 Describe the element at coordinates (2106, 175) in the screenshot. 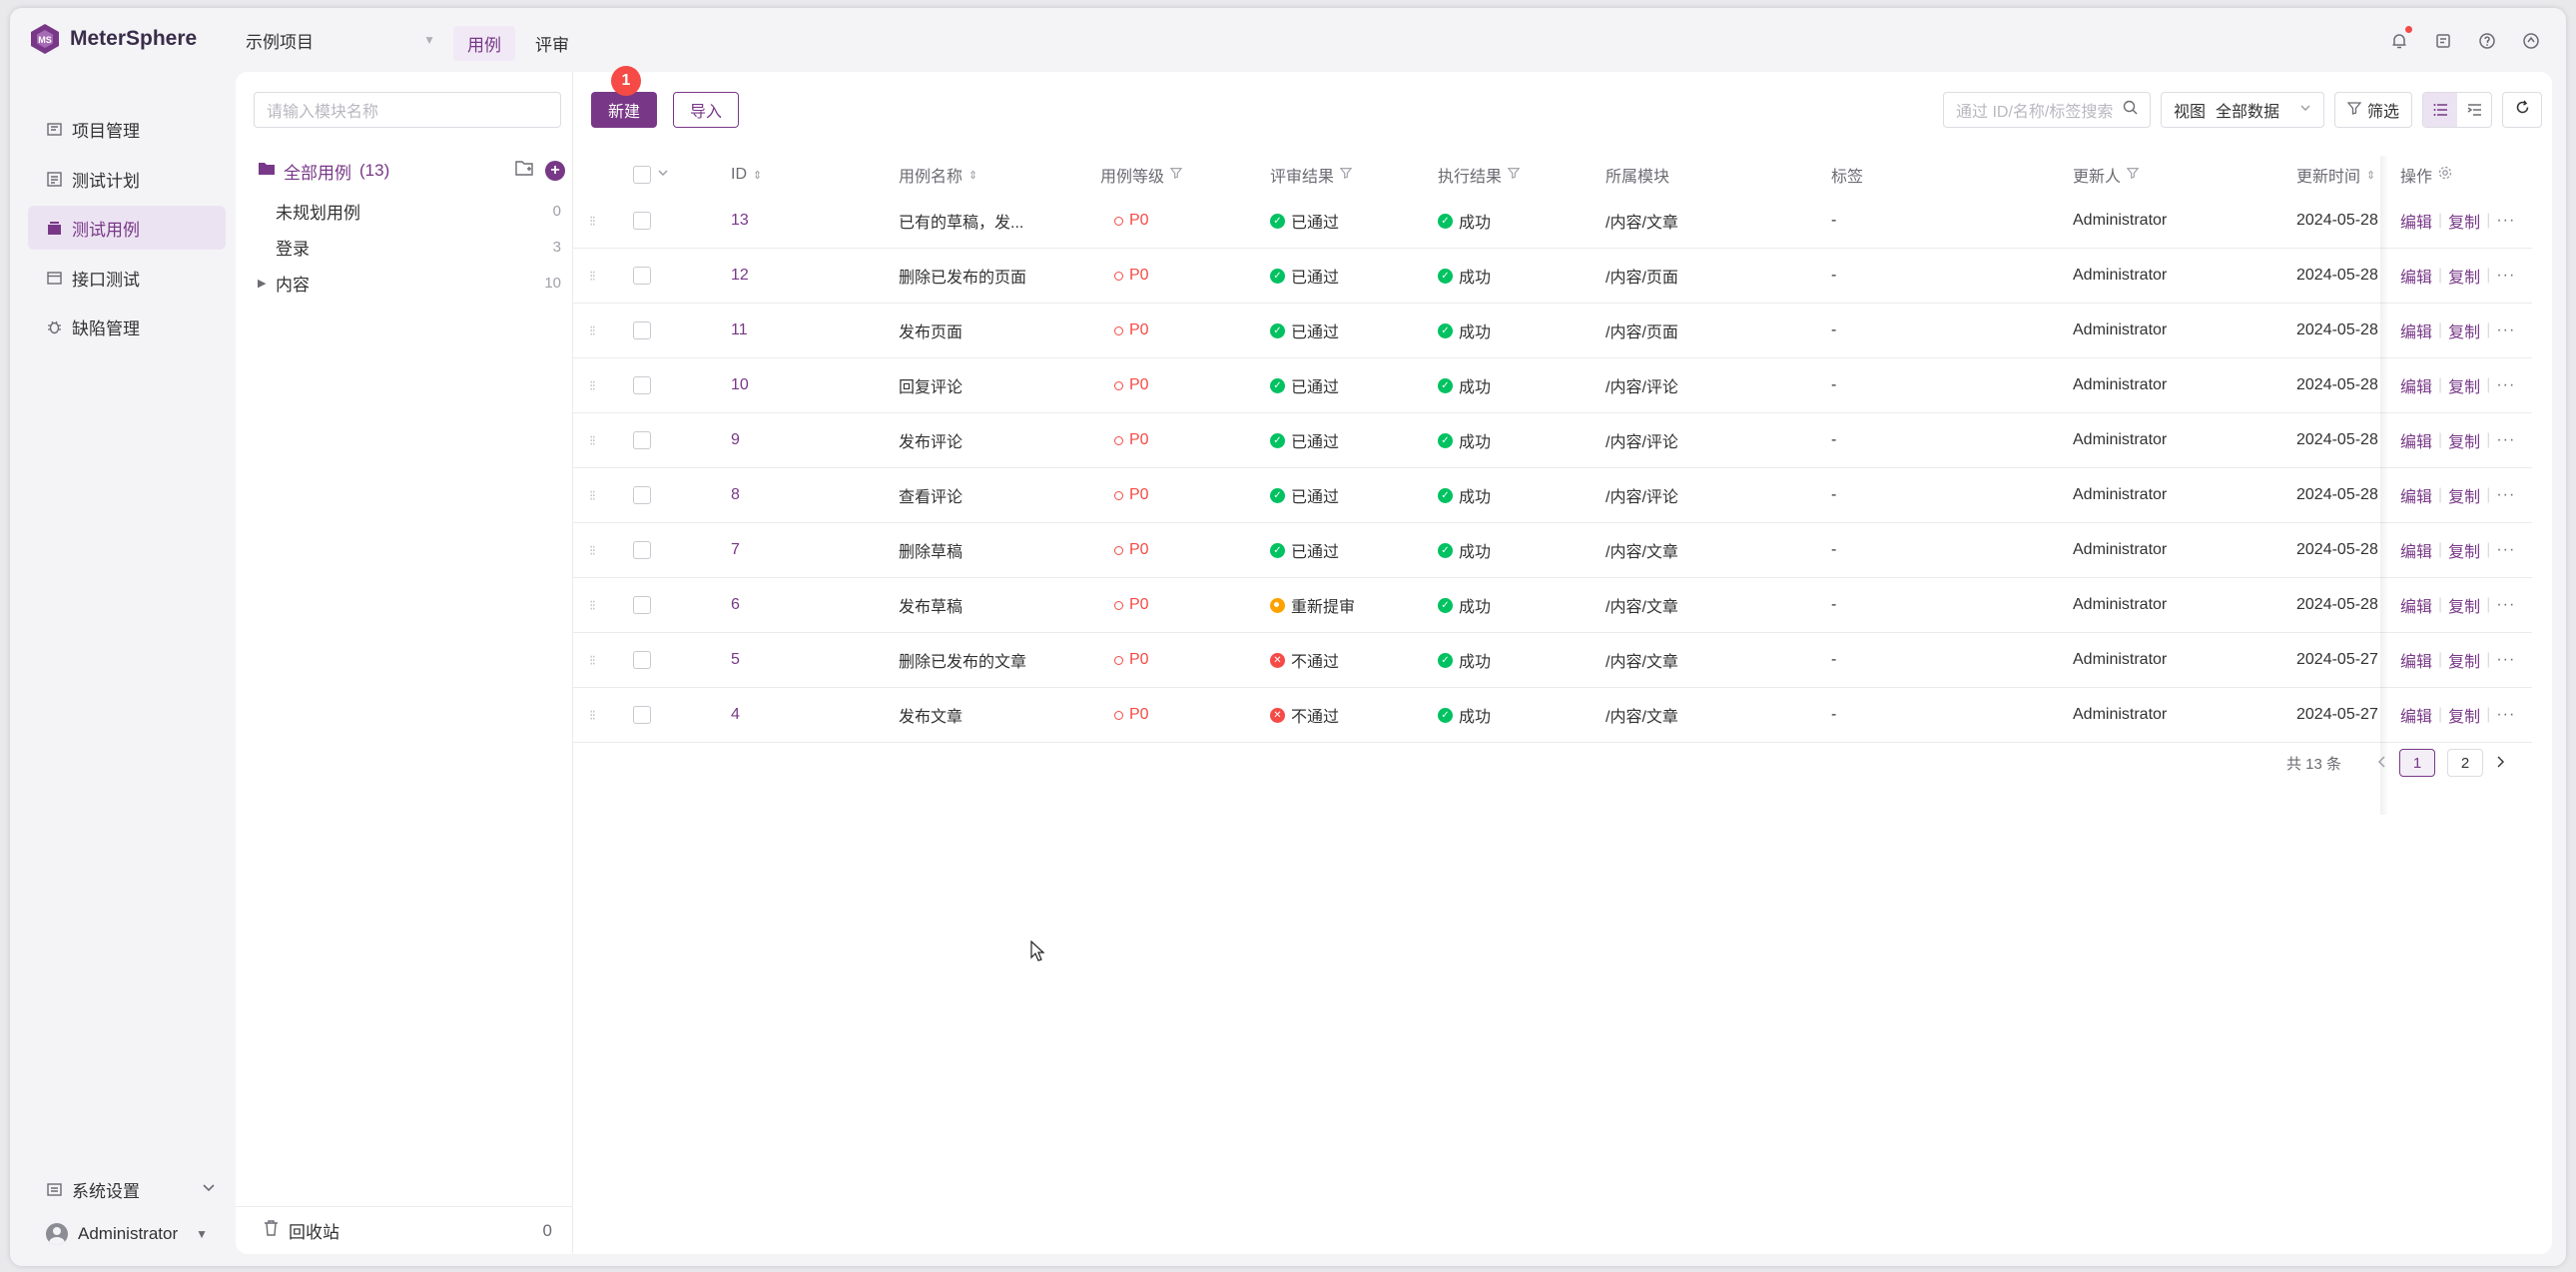

I see `col-updater: 更新人` at that location.